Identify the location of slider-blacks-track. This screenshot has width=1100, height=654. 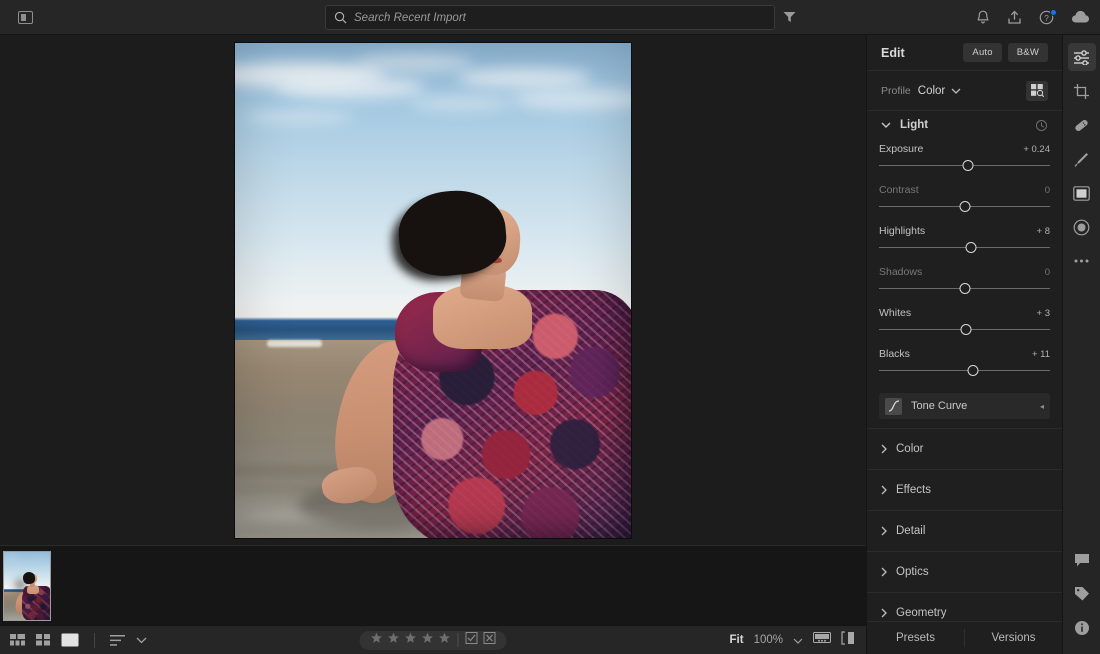
(964, 370).